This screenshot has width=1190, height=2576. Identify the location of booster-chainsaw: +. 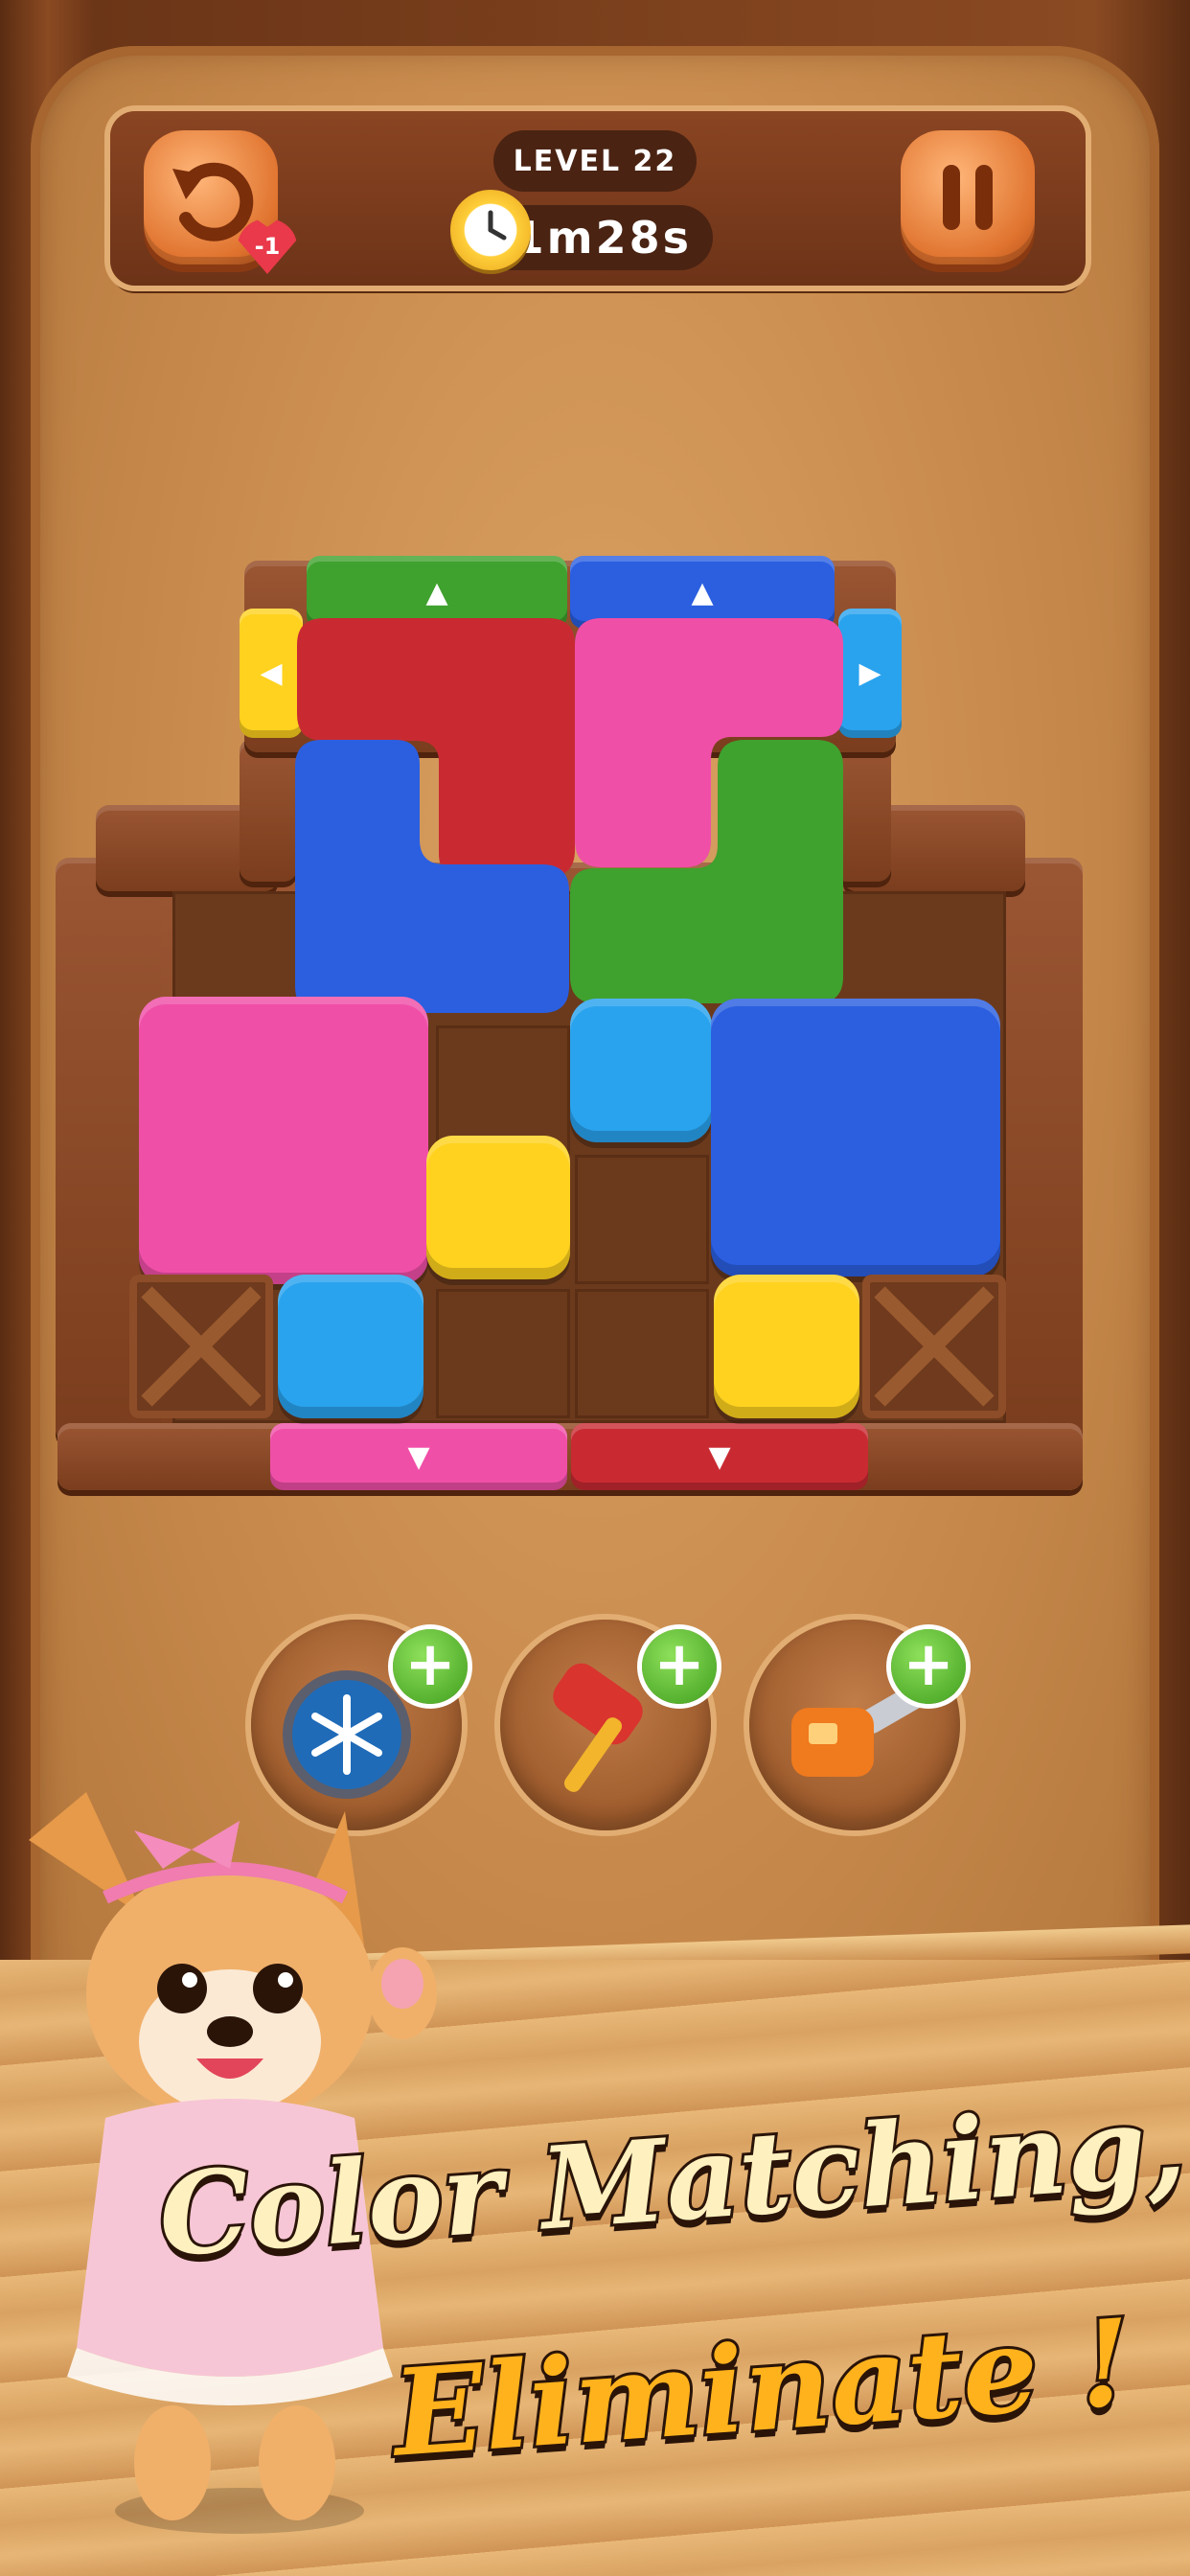
(858, 1725).